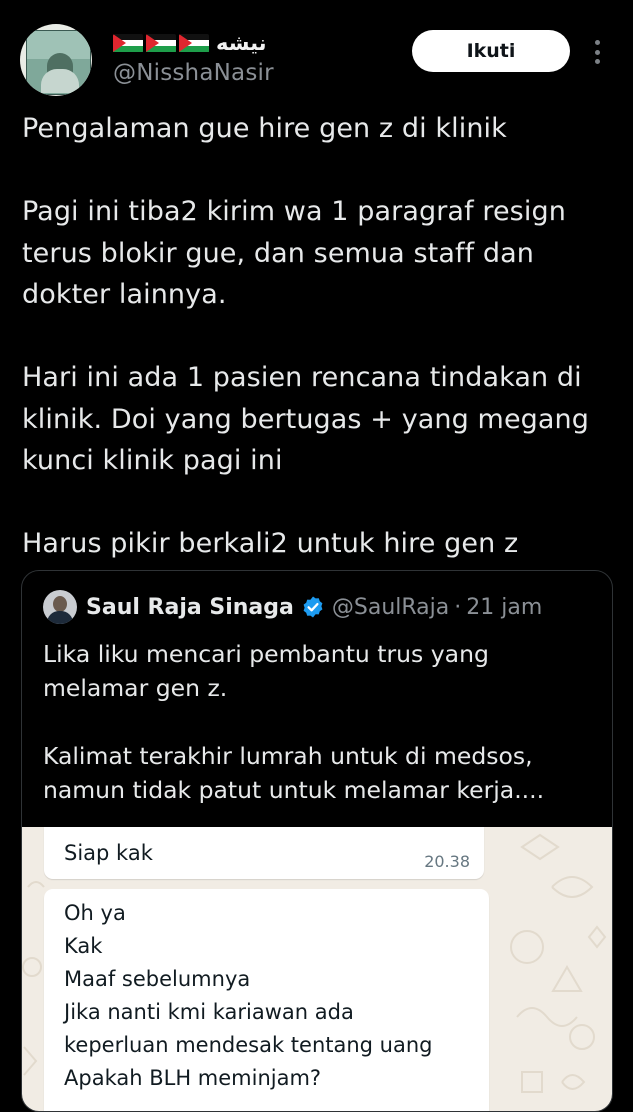 This screenshot has width=633, height=1112. I want to click on quote-line: Kalimat terakhir lumrah untuk di medsos,, so click(288, 756).